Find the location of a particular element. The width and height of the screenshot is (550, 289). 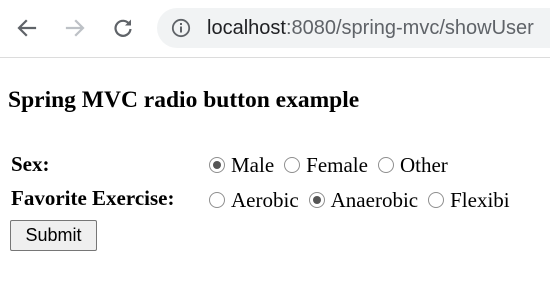

submit-button: Submit is located at coordinates (53, 235).